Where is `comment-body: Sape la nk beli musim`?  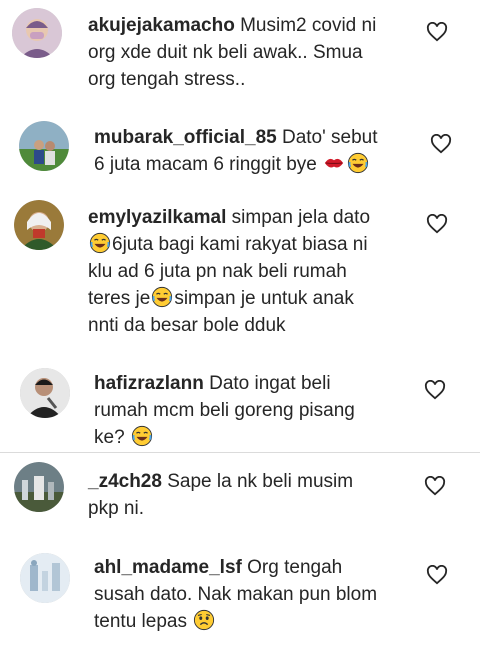 comment-body: Sape la nk beli musim is located at coordinates (260, 481).